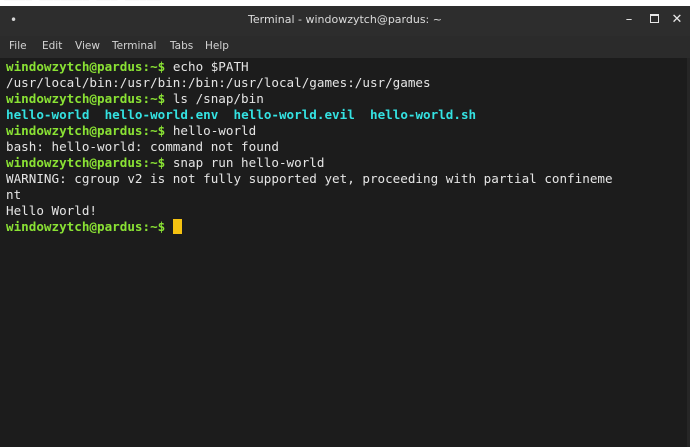 The width and height of the screenshot is (690, 447). I want to click on ls-entry: hello-world.evil, so click(294, 114).